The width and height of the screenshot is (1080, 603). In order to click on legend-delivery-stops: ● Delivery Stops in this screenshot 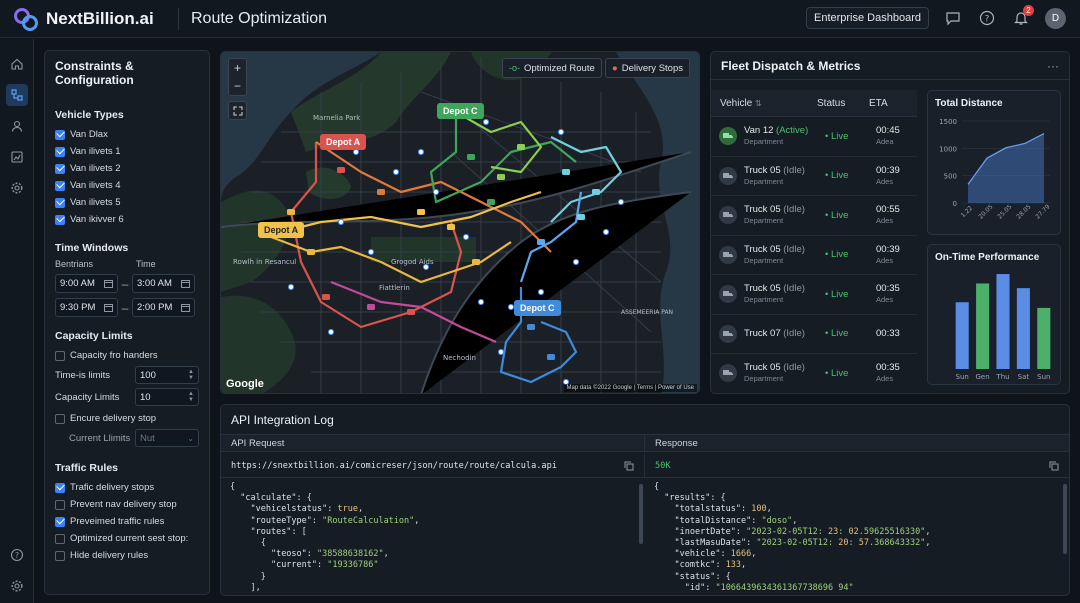, I will do `click(647, 68)`.